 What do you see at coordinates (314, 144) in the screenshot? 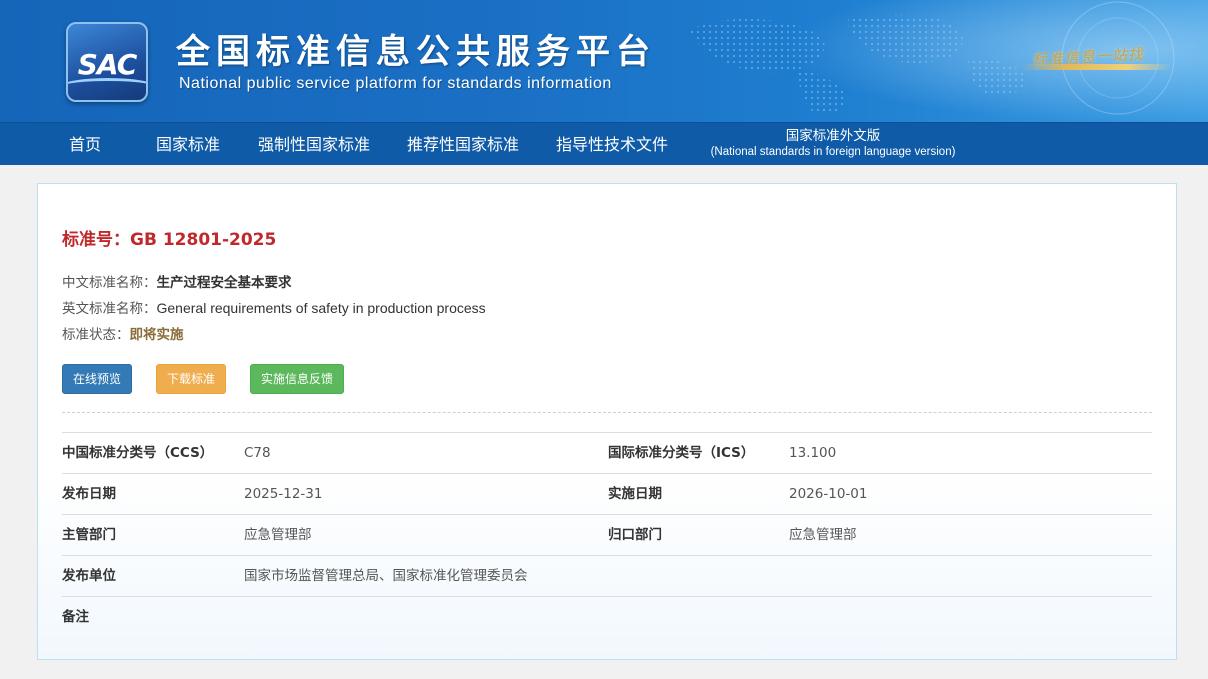
I see `nav-item-mandatory-standards: 强制性国家标准` at bounding box center [314, 144].